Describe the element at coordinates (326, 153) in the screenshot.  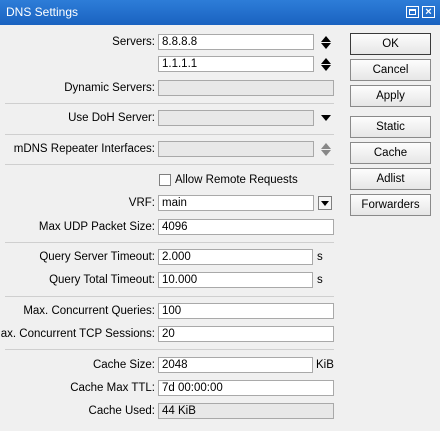
I see `mdns-add-down-icon` at that location.